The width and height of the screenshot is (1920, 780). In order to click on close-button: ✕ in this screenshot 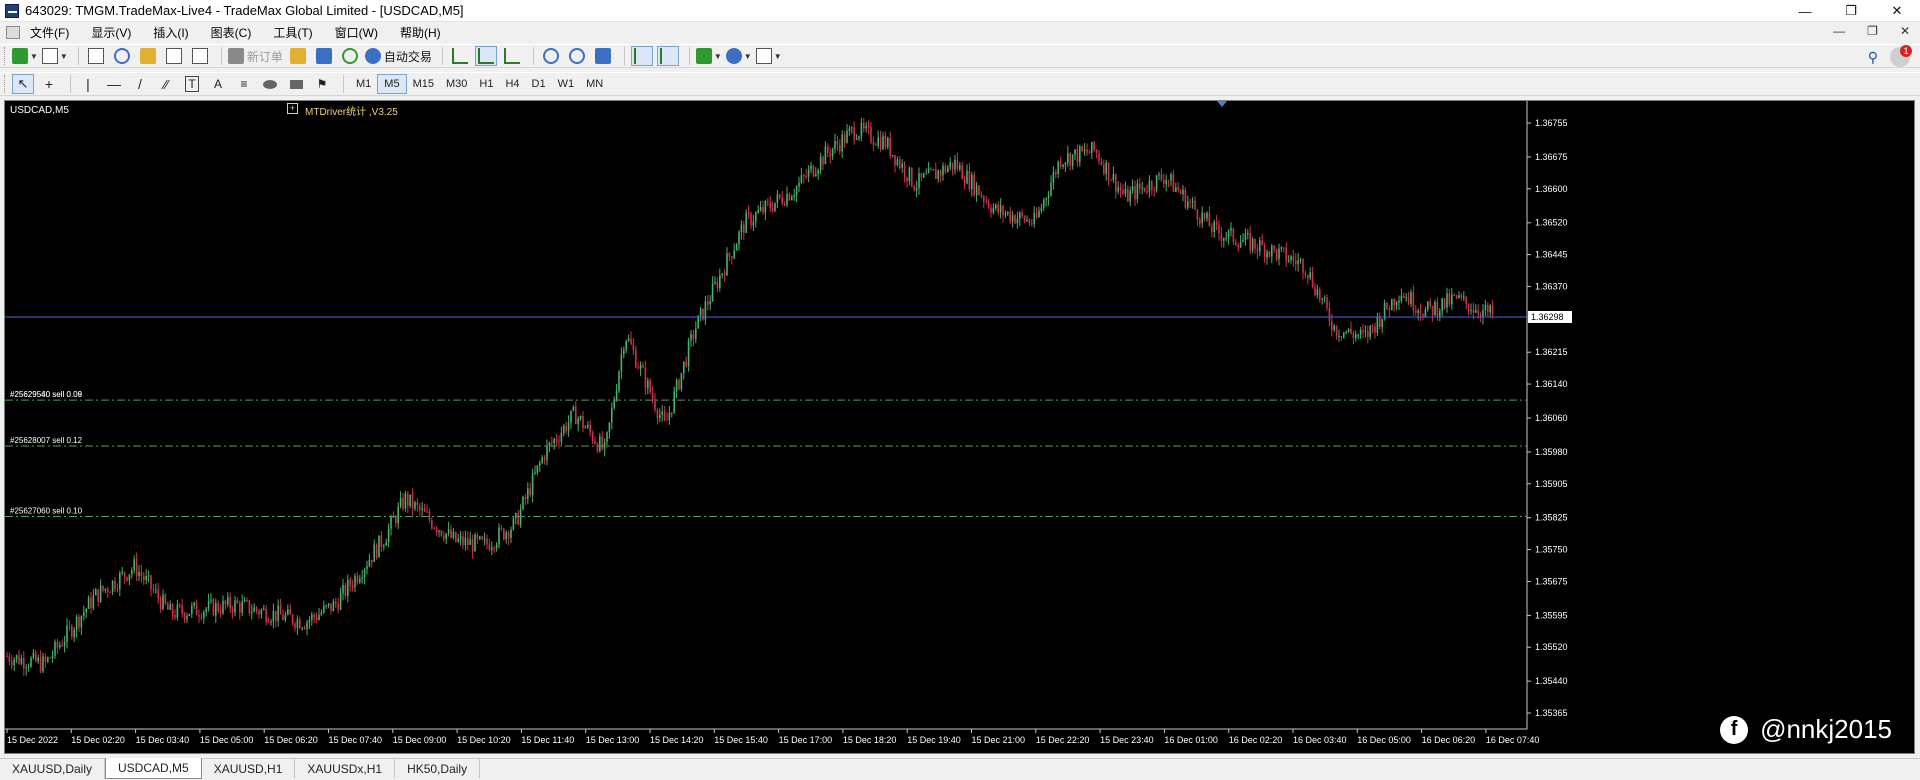, I will do `click(1897, 11)`.